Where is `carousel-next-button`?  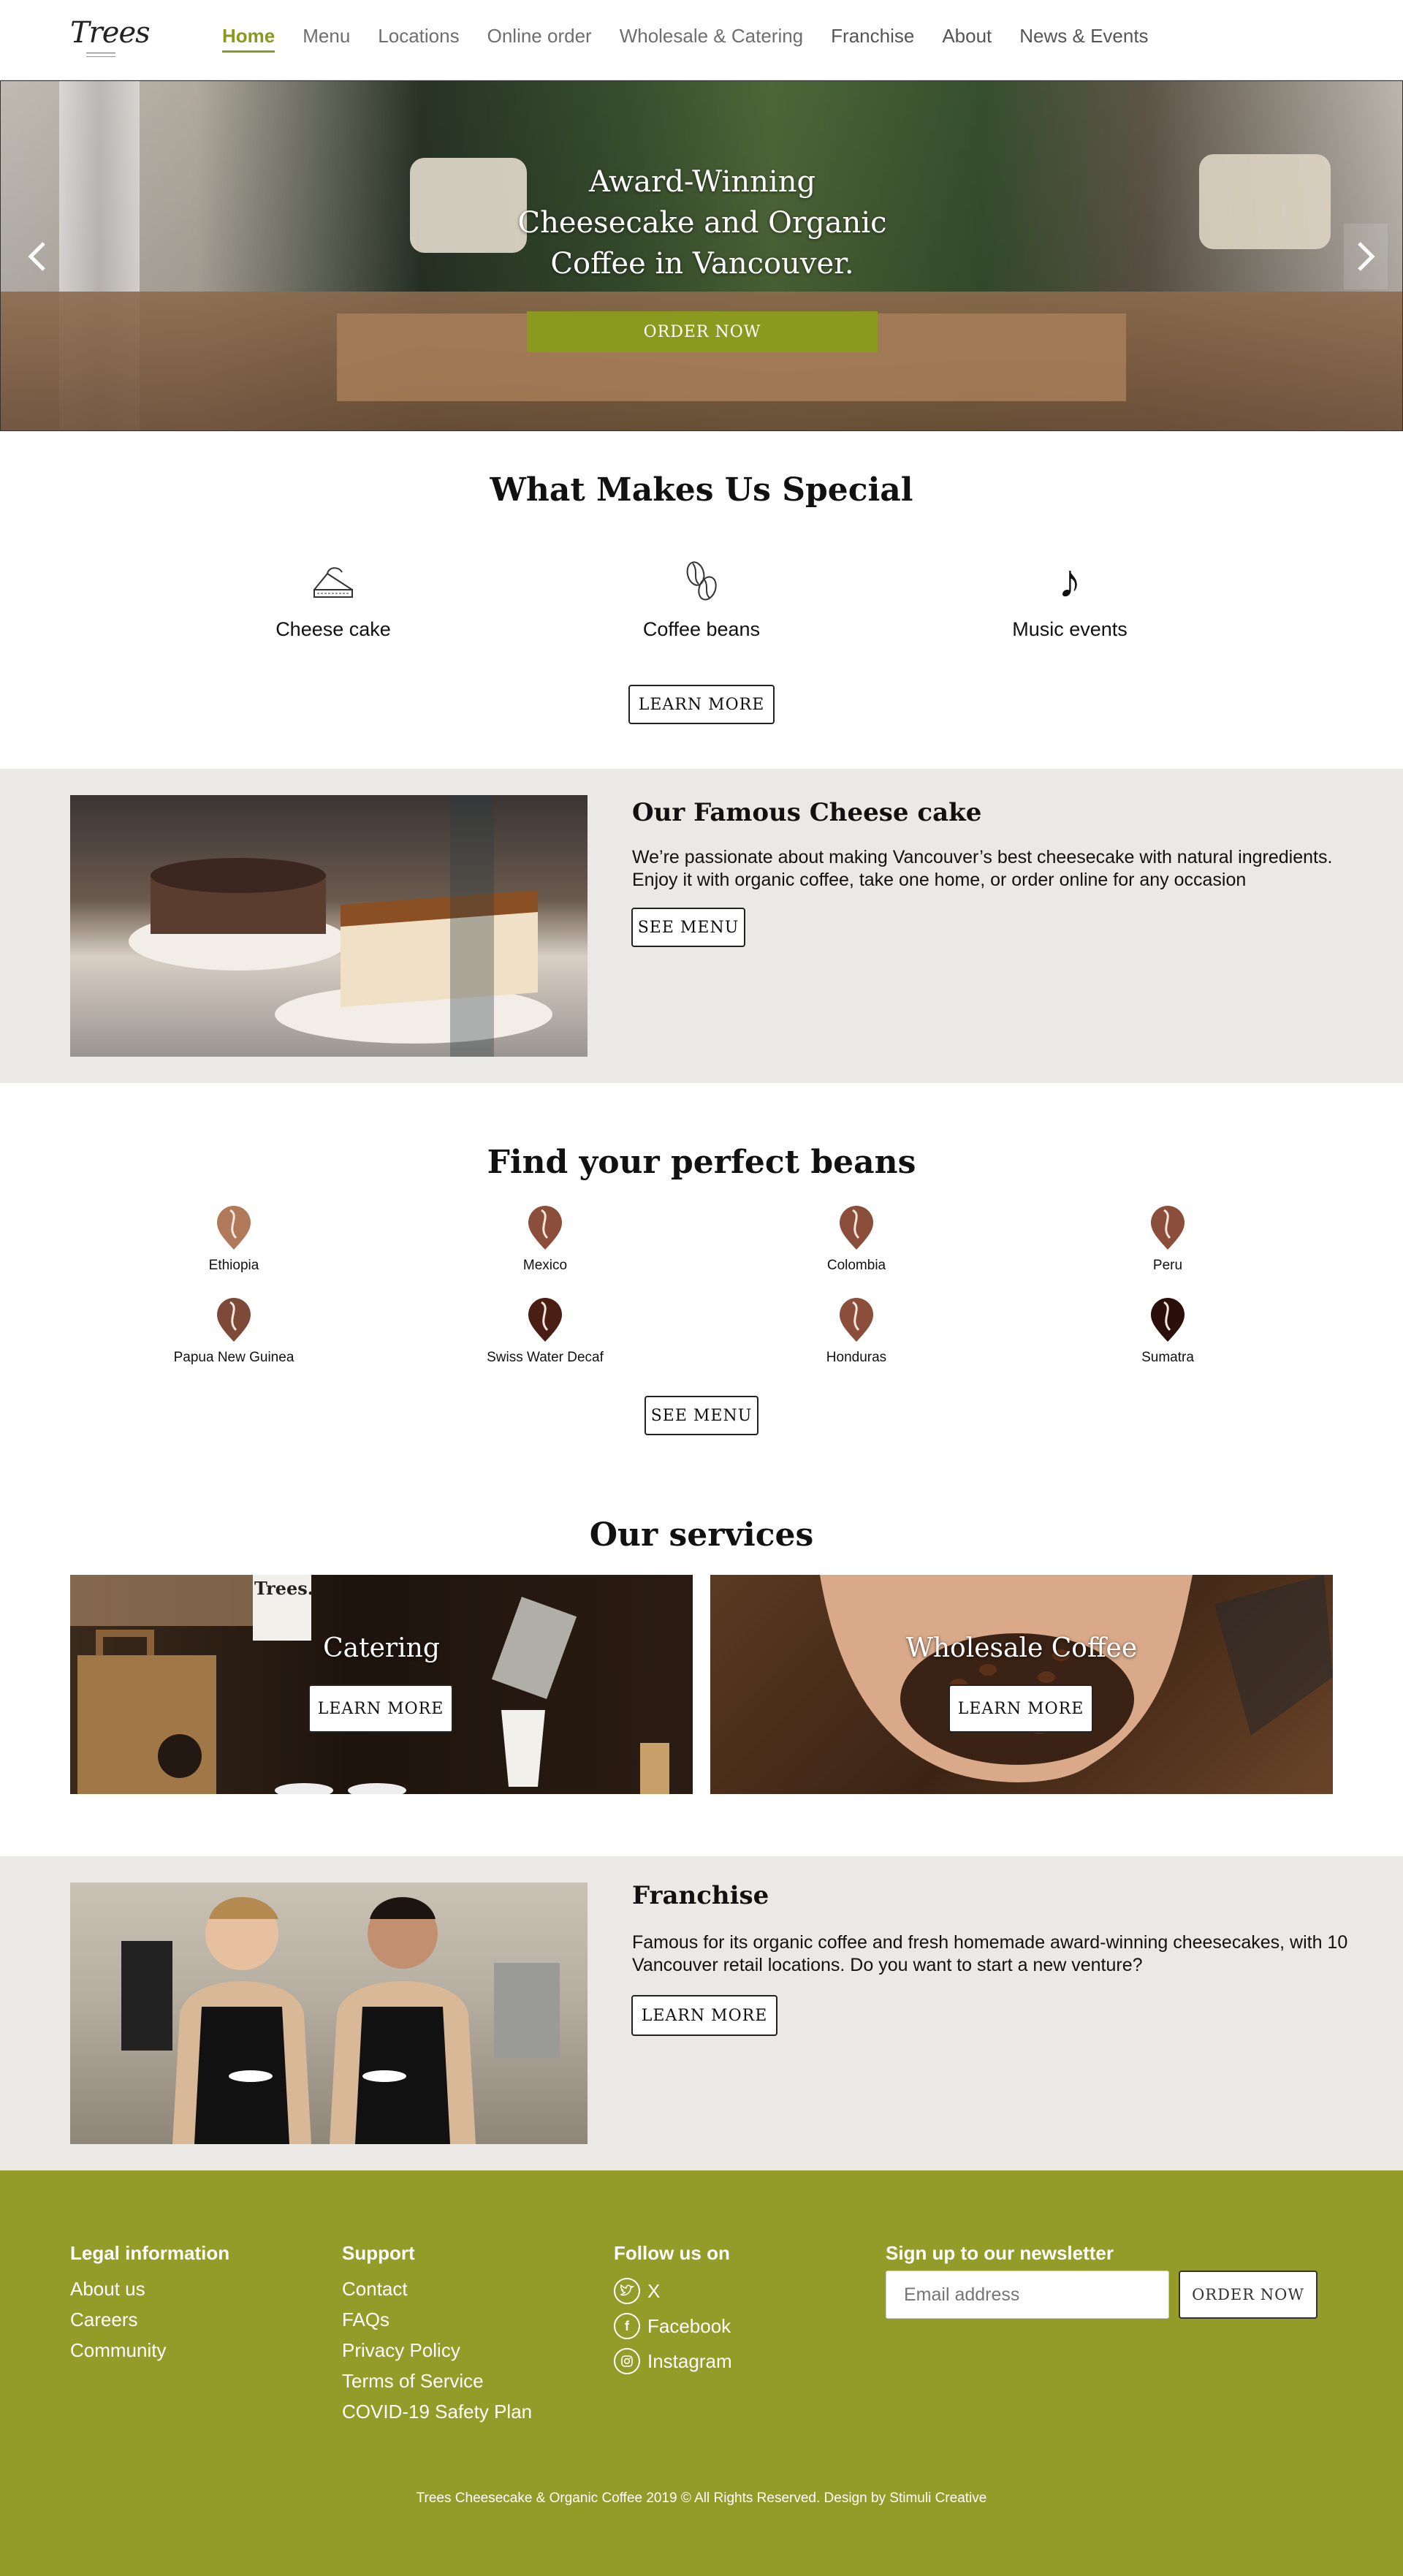
carousel-next-button is located at coordinates (1366, 256).